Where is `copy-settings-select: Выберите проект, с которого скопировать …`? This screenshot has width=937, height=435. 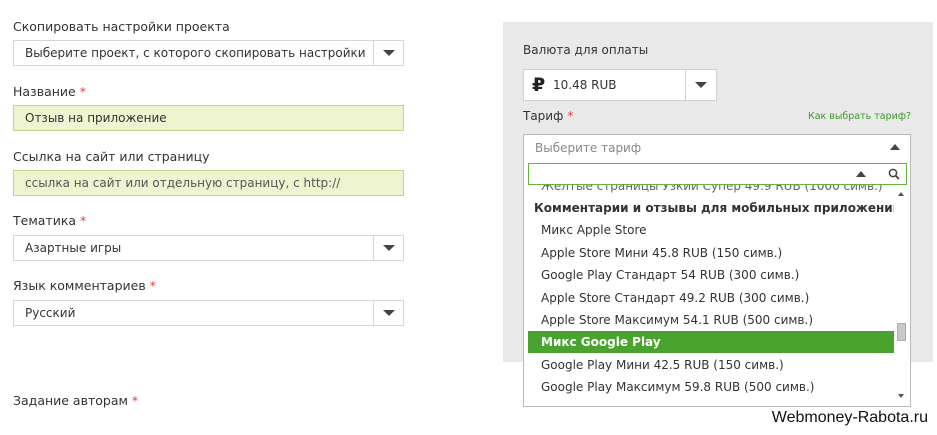
copy-settings-select: Выберите проект, с которого скопировать … is located at coordinates (208, 53).